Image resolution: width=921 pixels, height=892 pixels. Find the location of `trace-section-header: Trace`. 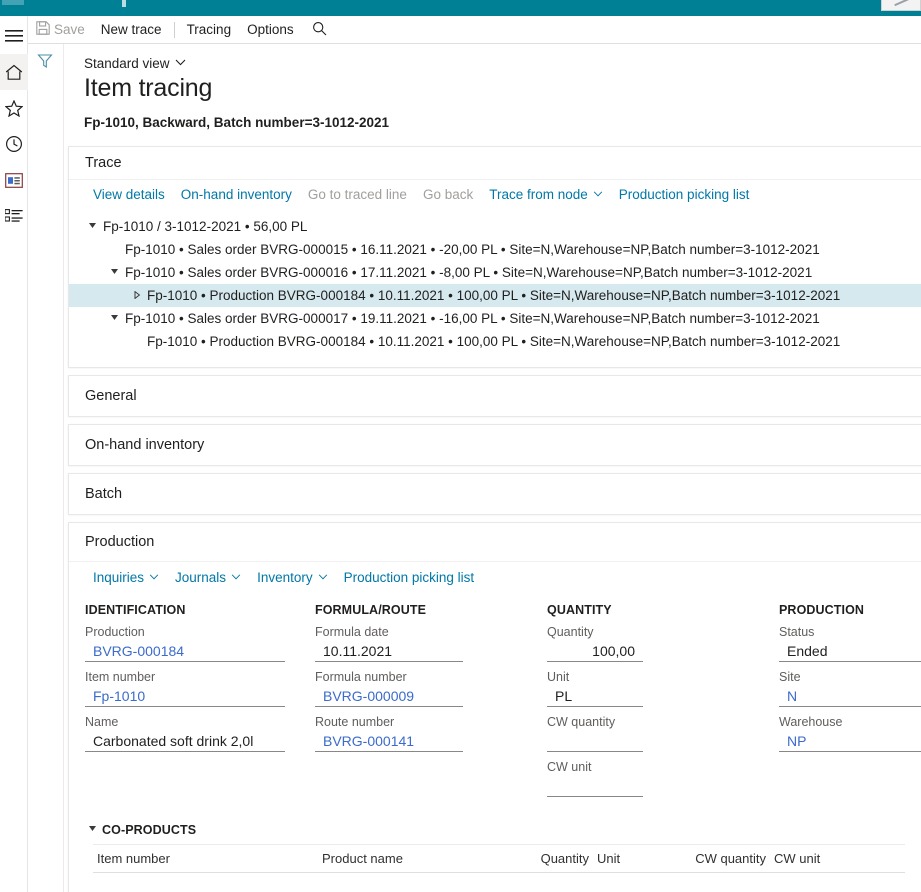

trace-section-header: Trace is located at coordinates (495, 163).